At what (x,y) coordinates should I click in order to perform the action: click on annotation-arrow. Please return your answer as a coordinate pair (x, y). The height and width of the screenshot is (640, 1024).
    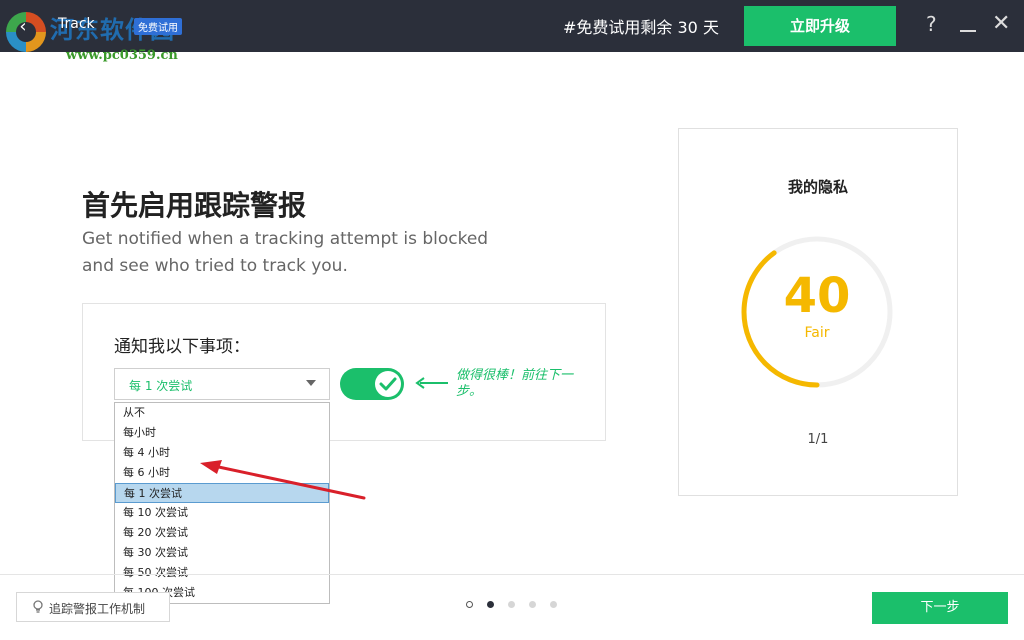
    Looking at the image, I should click on (283, 480).